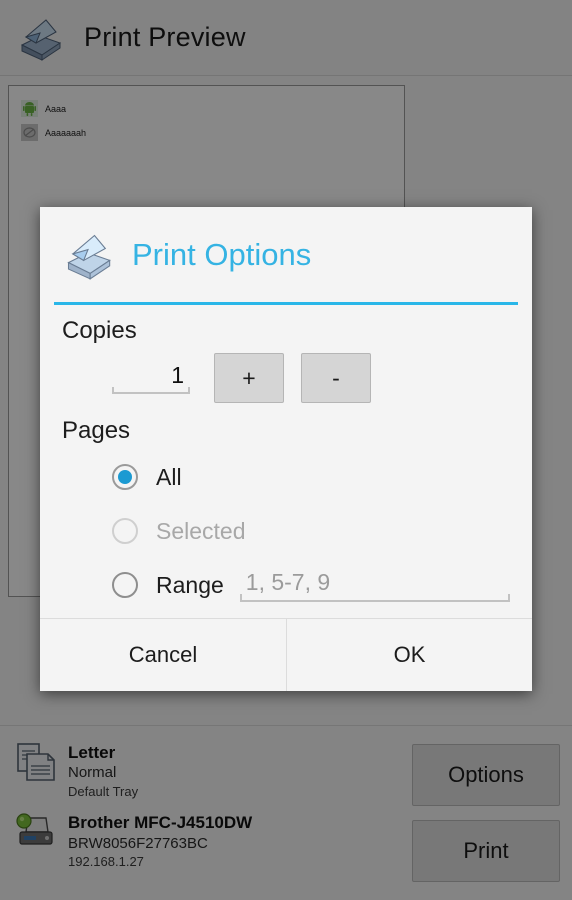  I want to click on copies-input: 1, so click(151, 378).